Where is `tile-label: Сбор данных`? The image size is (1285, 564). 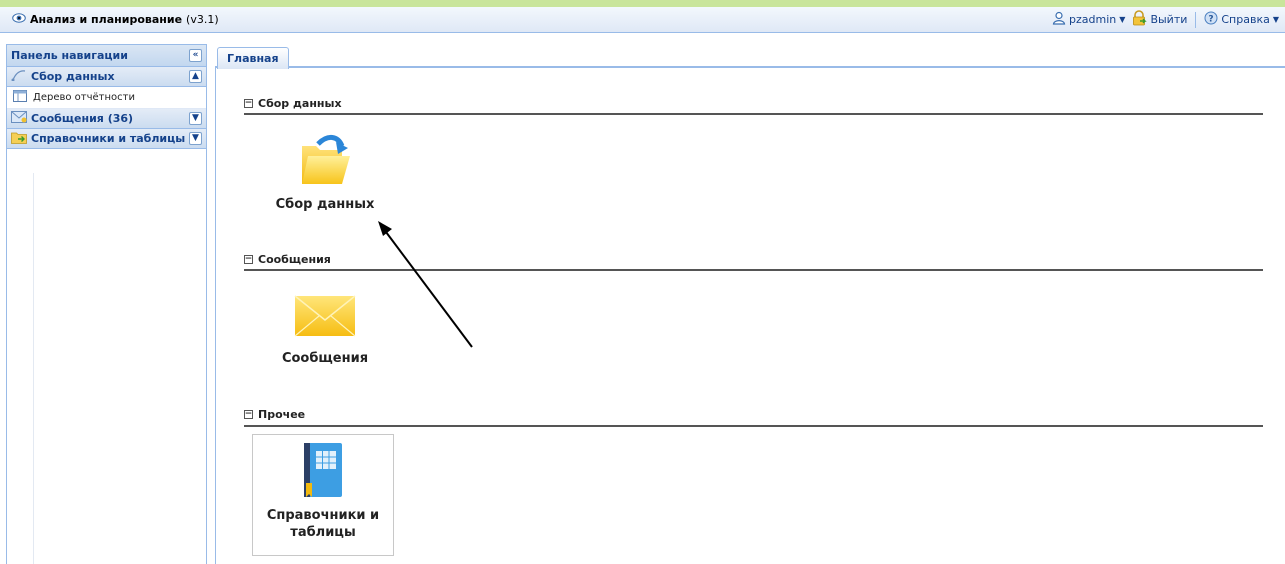
tile-label: Сбор данных is located at coordinates (325, 204).